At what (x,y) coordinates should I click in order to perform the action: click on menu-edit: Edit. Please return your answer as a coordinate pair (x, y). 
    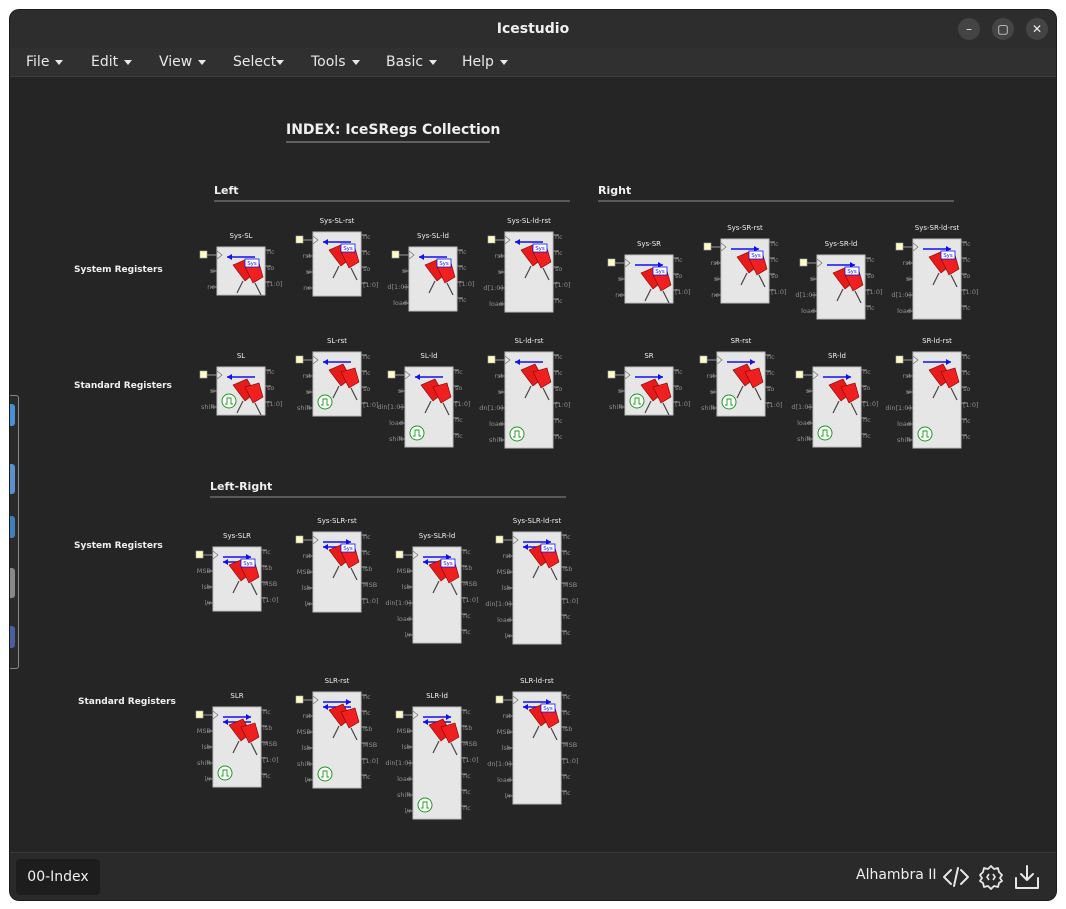
    Looking at the image, I should click on (112, 62).